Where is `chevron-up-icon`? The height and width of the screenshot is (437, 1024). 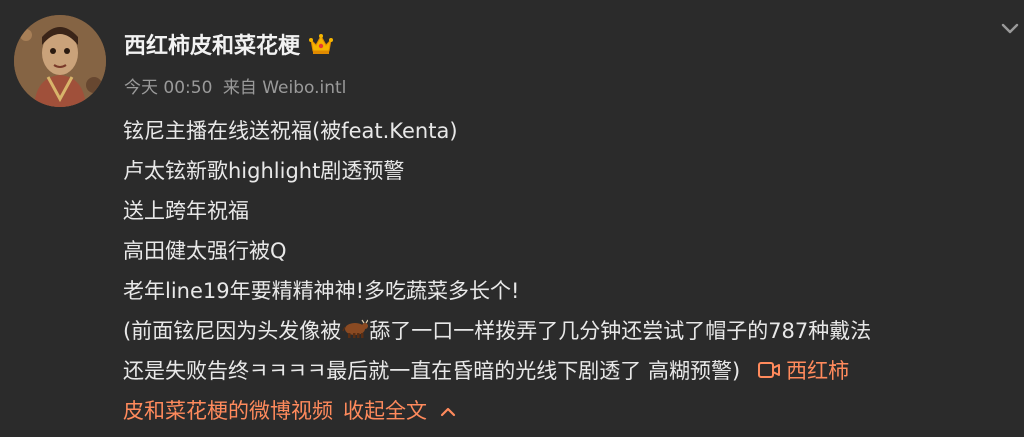 chevron-up-icon is located at coordinates (448, 412).